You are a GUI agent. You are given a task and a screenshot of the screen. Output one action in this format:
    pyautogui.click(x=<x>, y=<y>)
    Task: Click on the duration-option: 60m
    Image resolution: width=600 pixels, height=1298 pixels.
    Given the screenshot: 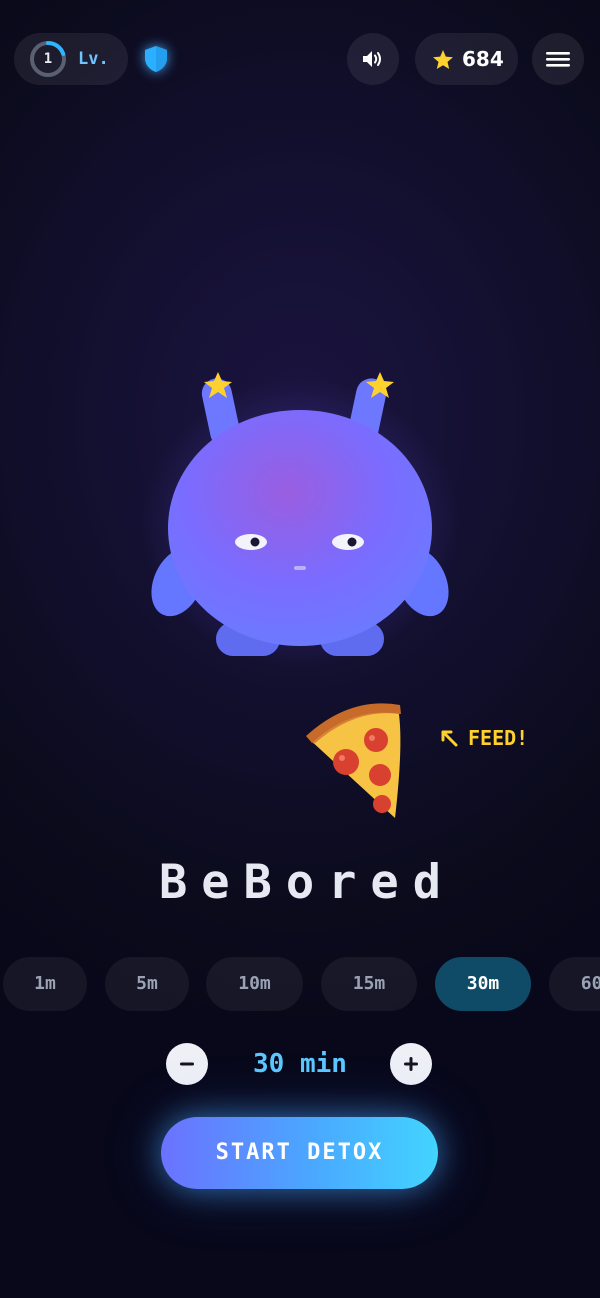 What is the action you would take?
    pyautogui.click(x=574, y=984)
    